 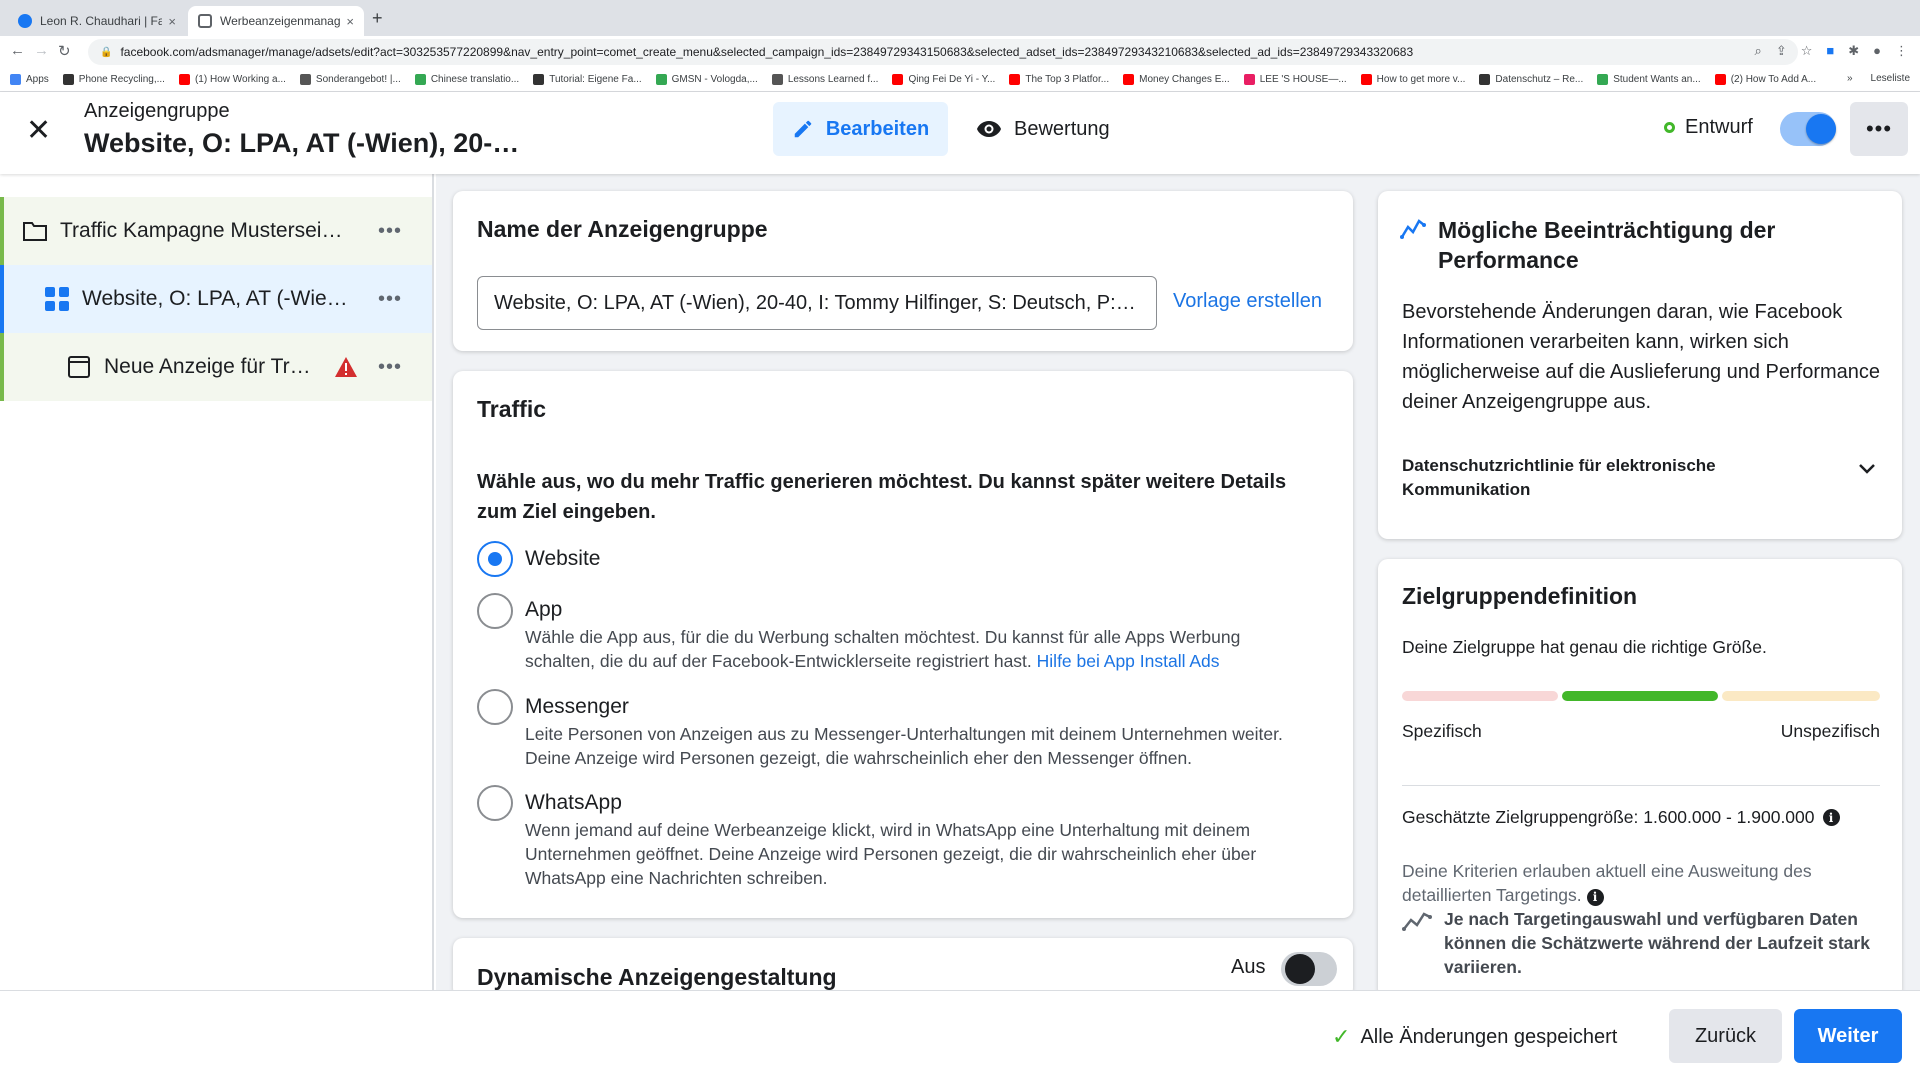 I want to click on dynamic-toggle-label: Aus, so click(x=1248, y=967).